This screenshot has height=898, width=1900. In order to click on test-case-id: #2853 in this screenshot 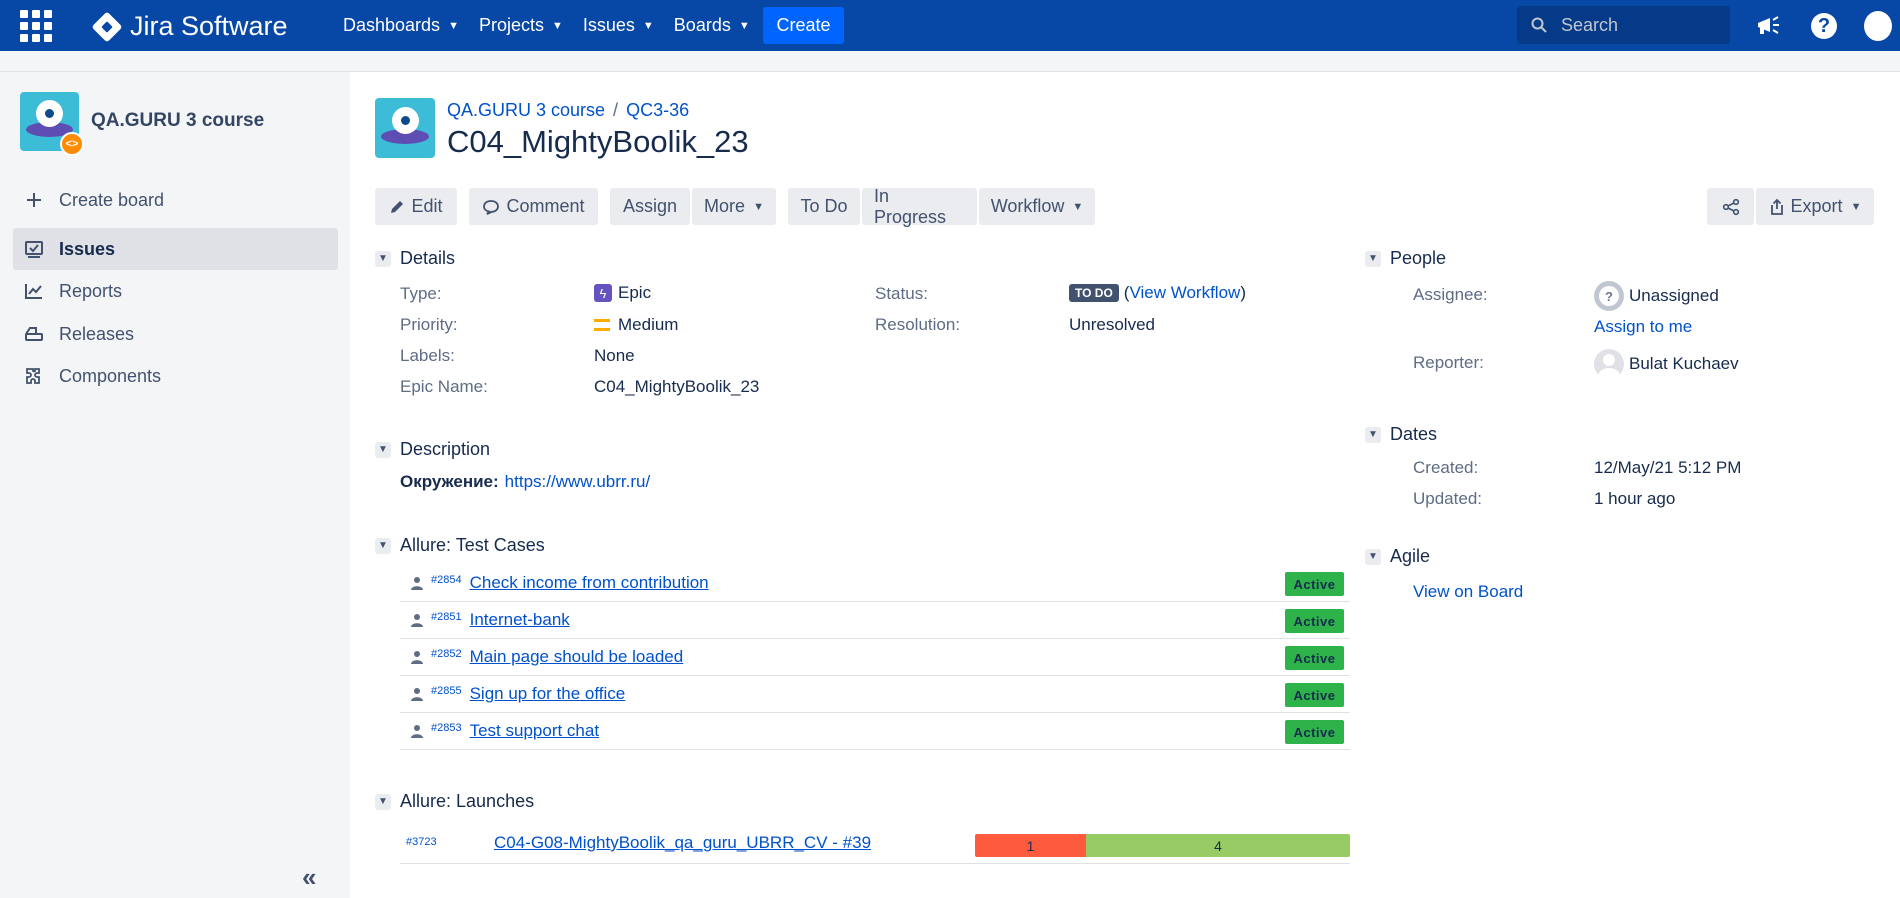, I will do `click(446, 728)`.